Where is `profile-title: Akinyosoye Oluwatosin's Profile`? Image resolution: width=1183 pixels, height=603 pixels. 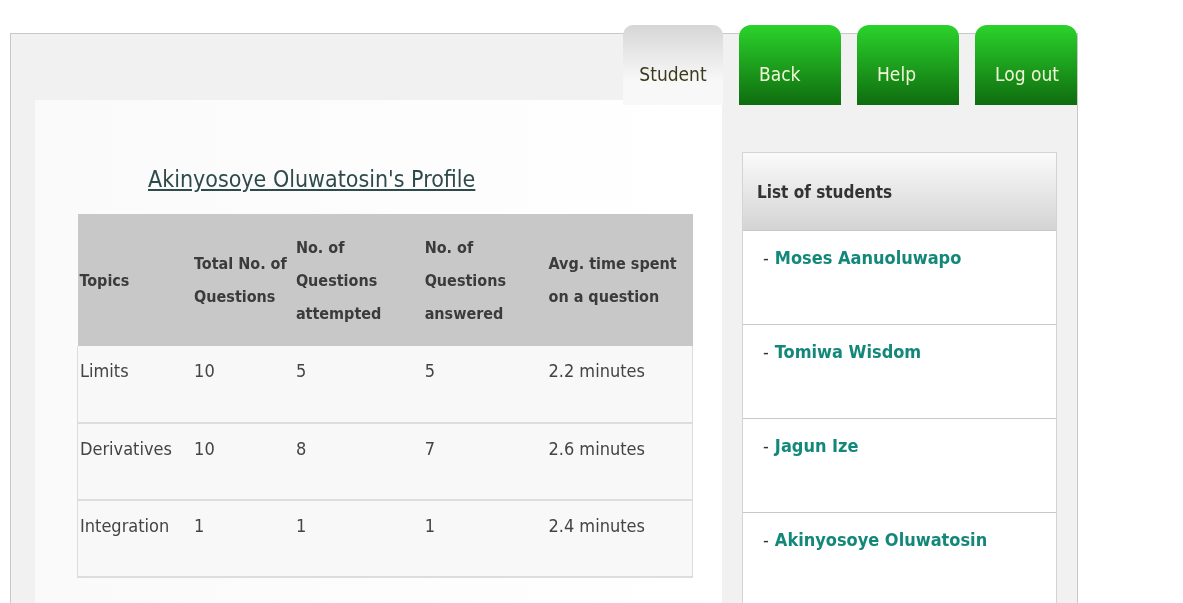
profile-title: Akinyosoye Oluwatosin's Profile is located at coordinates (312, 179).